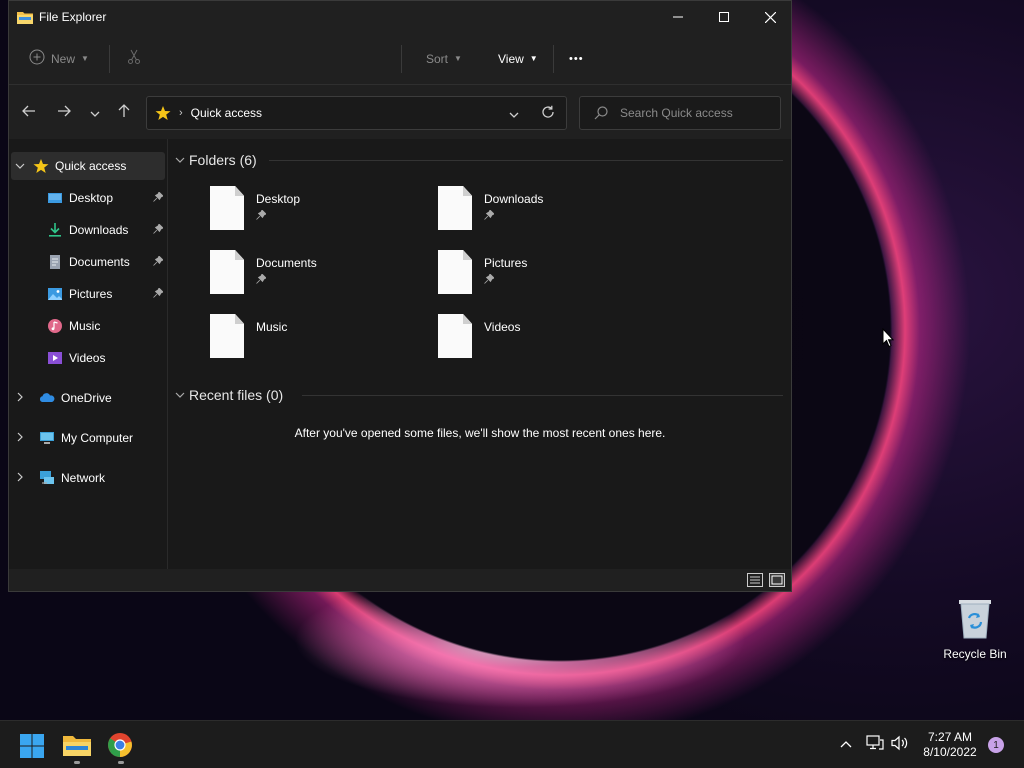  Describe the element at coordinates (91, 166) in the screenshot. I see `sidebar-item-label: Quick access` at that location.